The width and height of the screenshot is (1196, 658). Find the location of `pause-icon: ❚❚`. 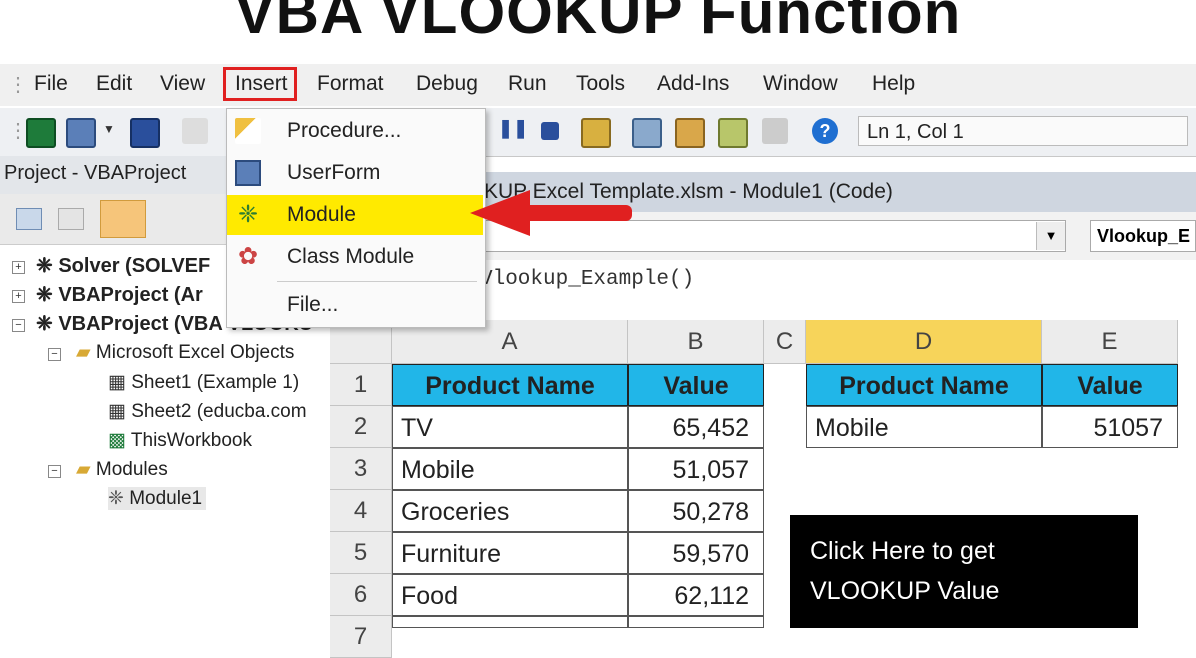

pause-icon: ❚❚ is located at coordinates (513, 131).